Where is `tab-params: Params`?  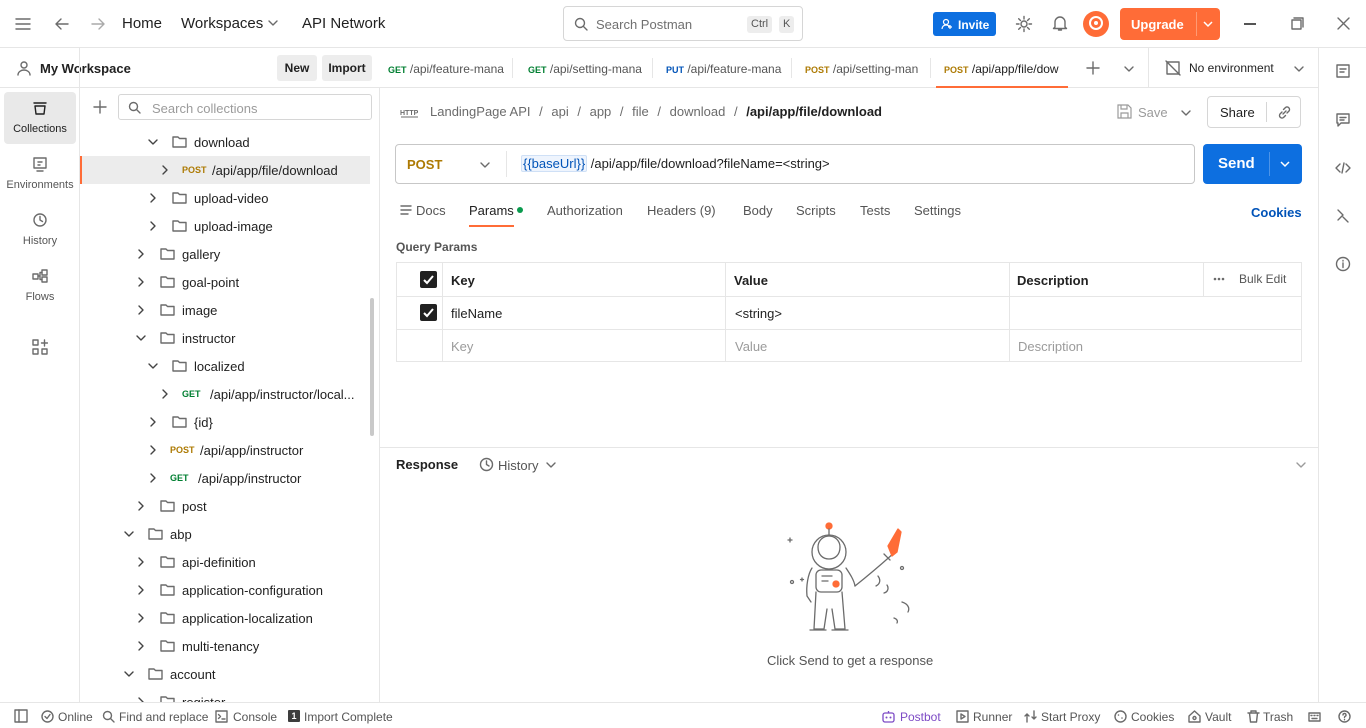
tab-params: Params is located at coordinates (491, 215).